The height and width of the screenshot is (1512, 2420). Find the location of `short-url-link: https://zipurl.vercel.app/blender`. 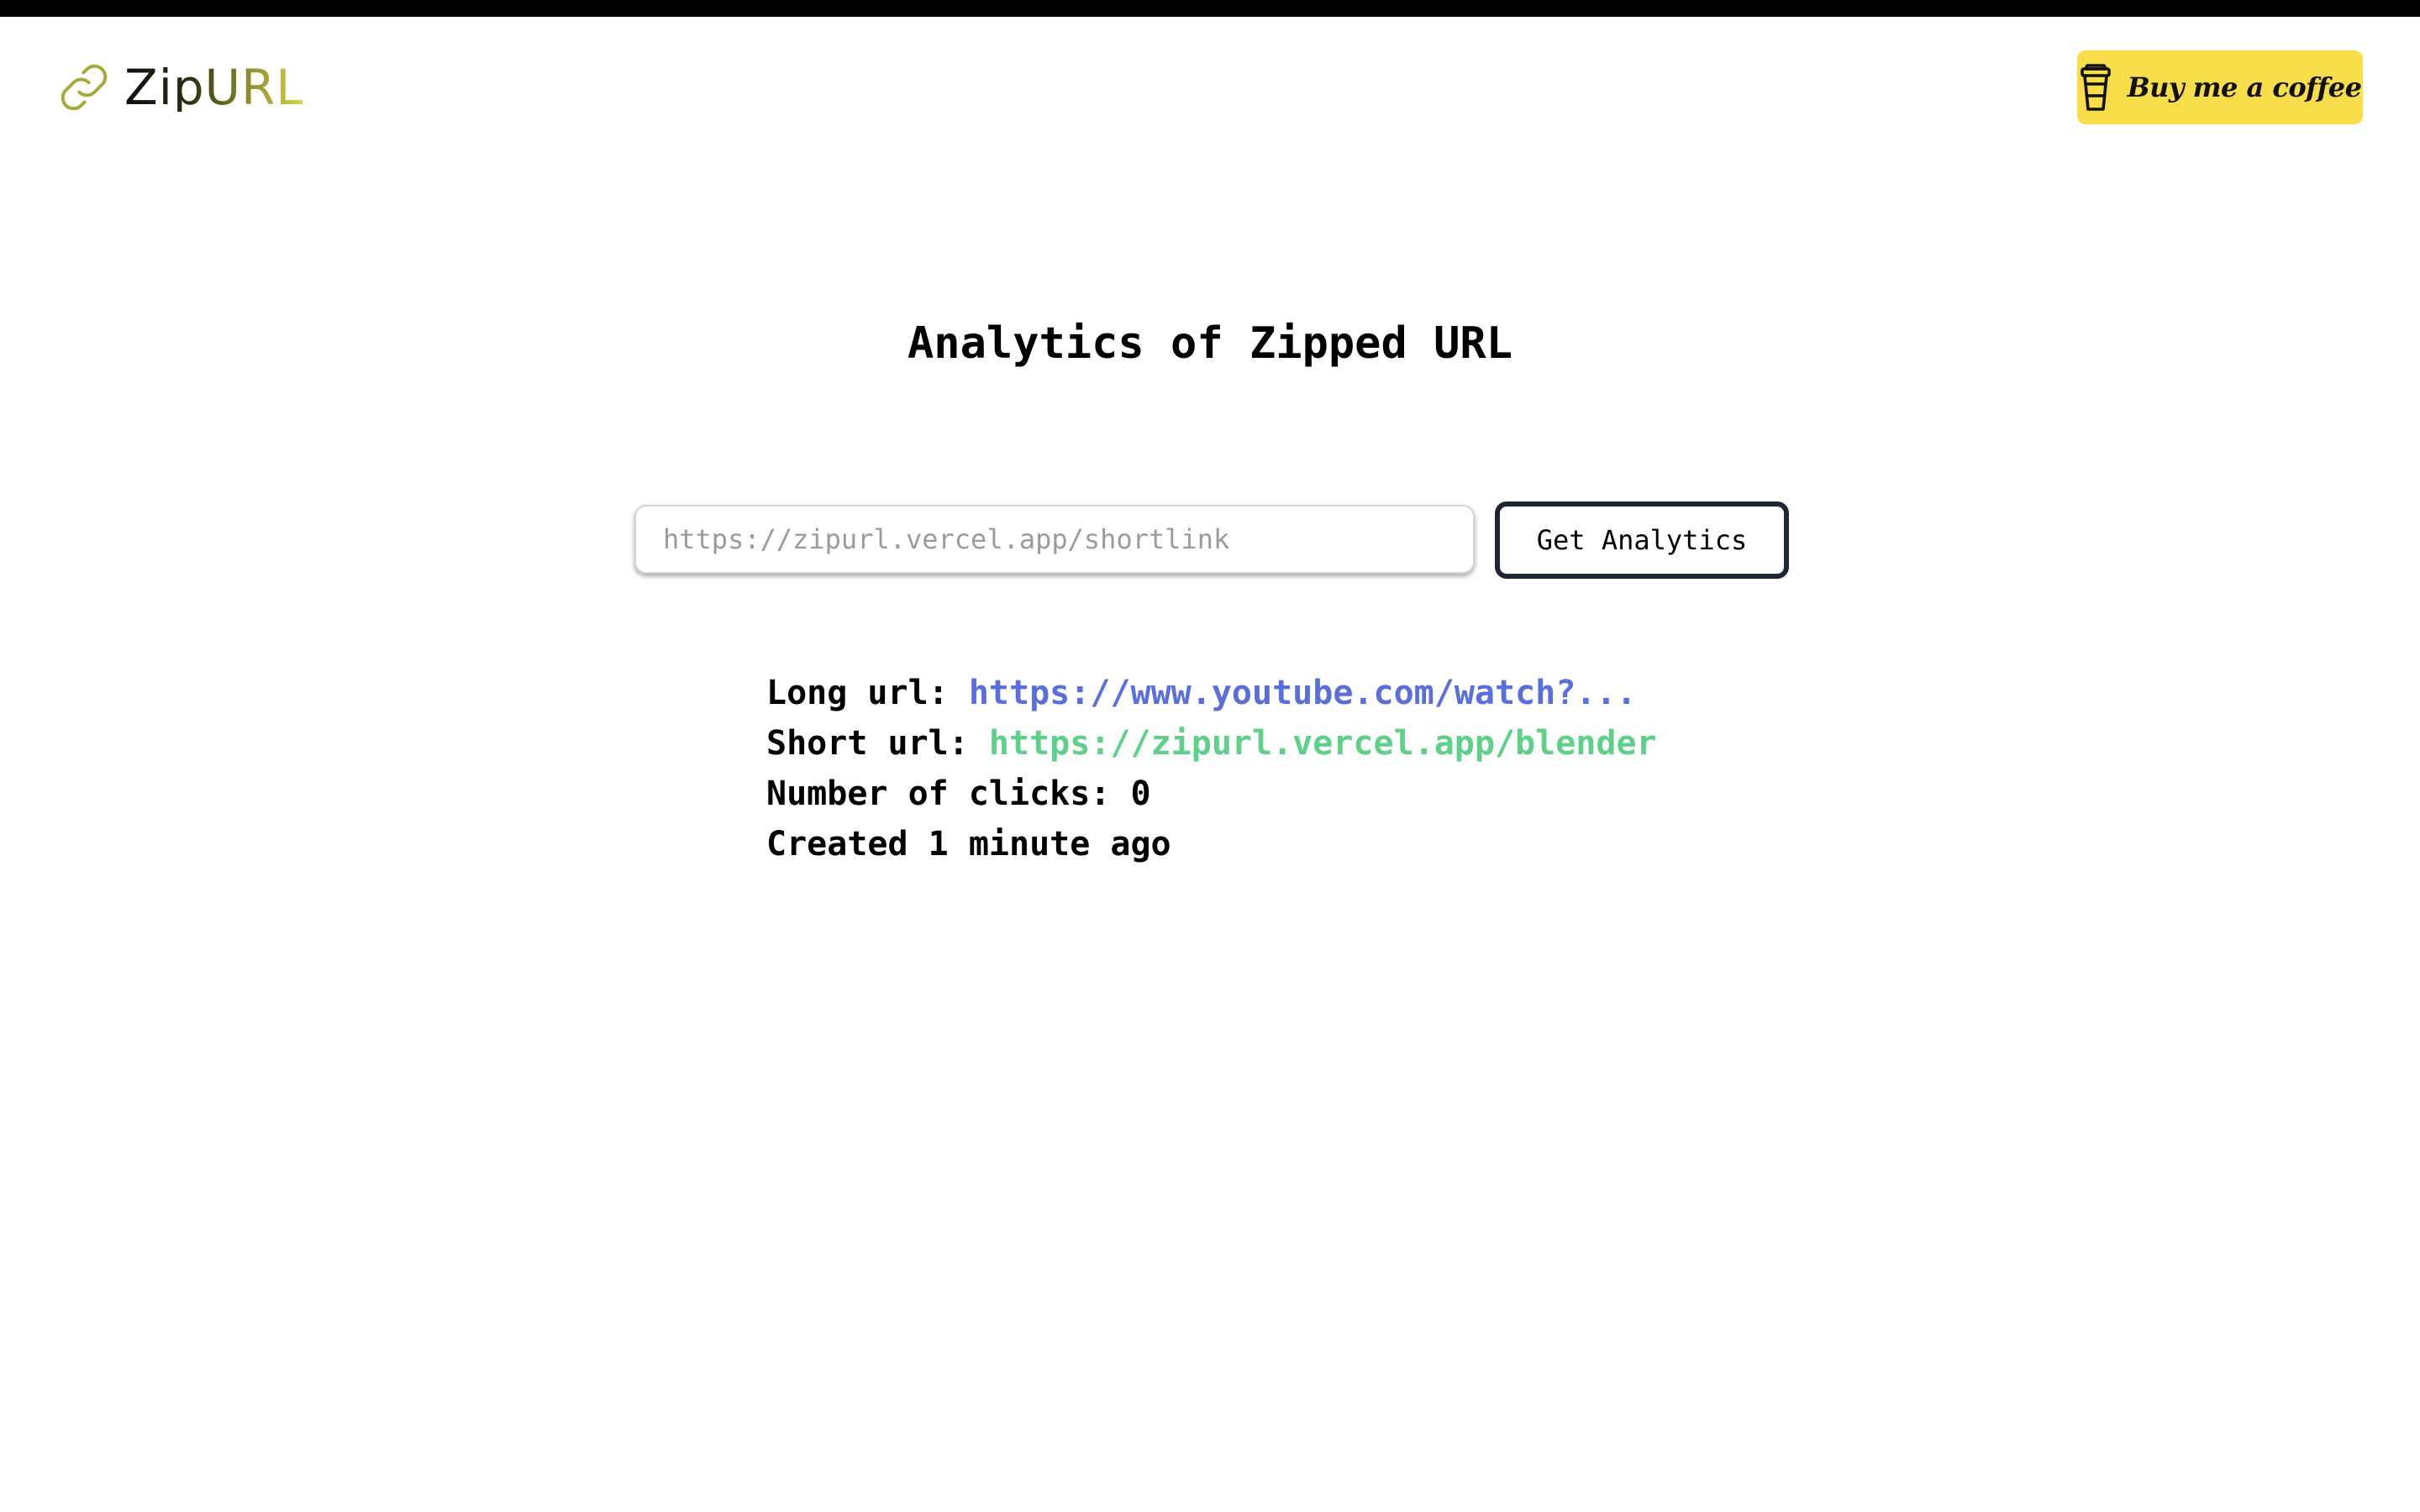

short-url-link: https://zipurl.vercel.app/blender is located at coordinates (1323, 743).